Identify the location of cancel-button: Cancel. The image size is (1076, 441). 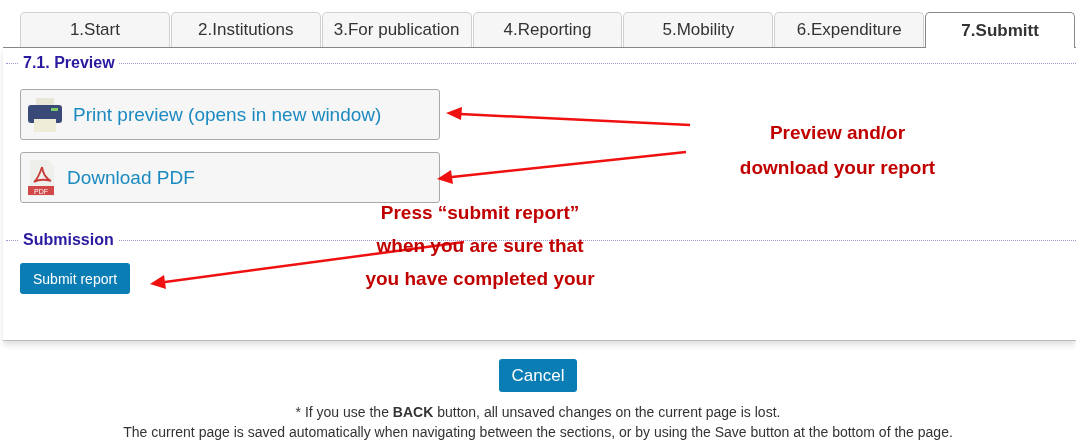
(538, 375).